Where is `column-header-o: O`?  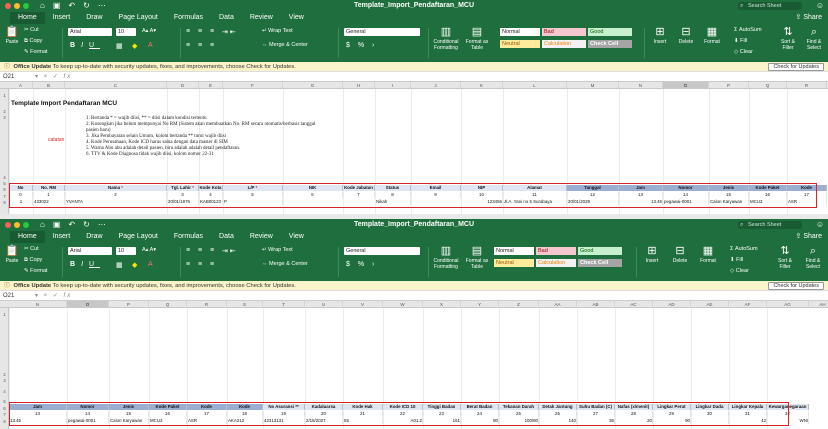
column-header-o: O is located at coordinates (686, 85).